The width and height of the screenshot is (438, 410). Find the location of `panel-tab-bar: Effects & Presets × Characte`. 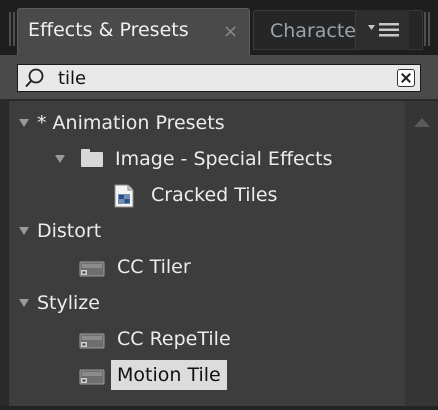

panel-tab-bar: Effects & Presets × Characte is located at coordinates (219, 27).